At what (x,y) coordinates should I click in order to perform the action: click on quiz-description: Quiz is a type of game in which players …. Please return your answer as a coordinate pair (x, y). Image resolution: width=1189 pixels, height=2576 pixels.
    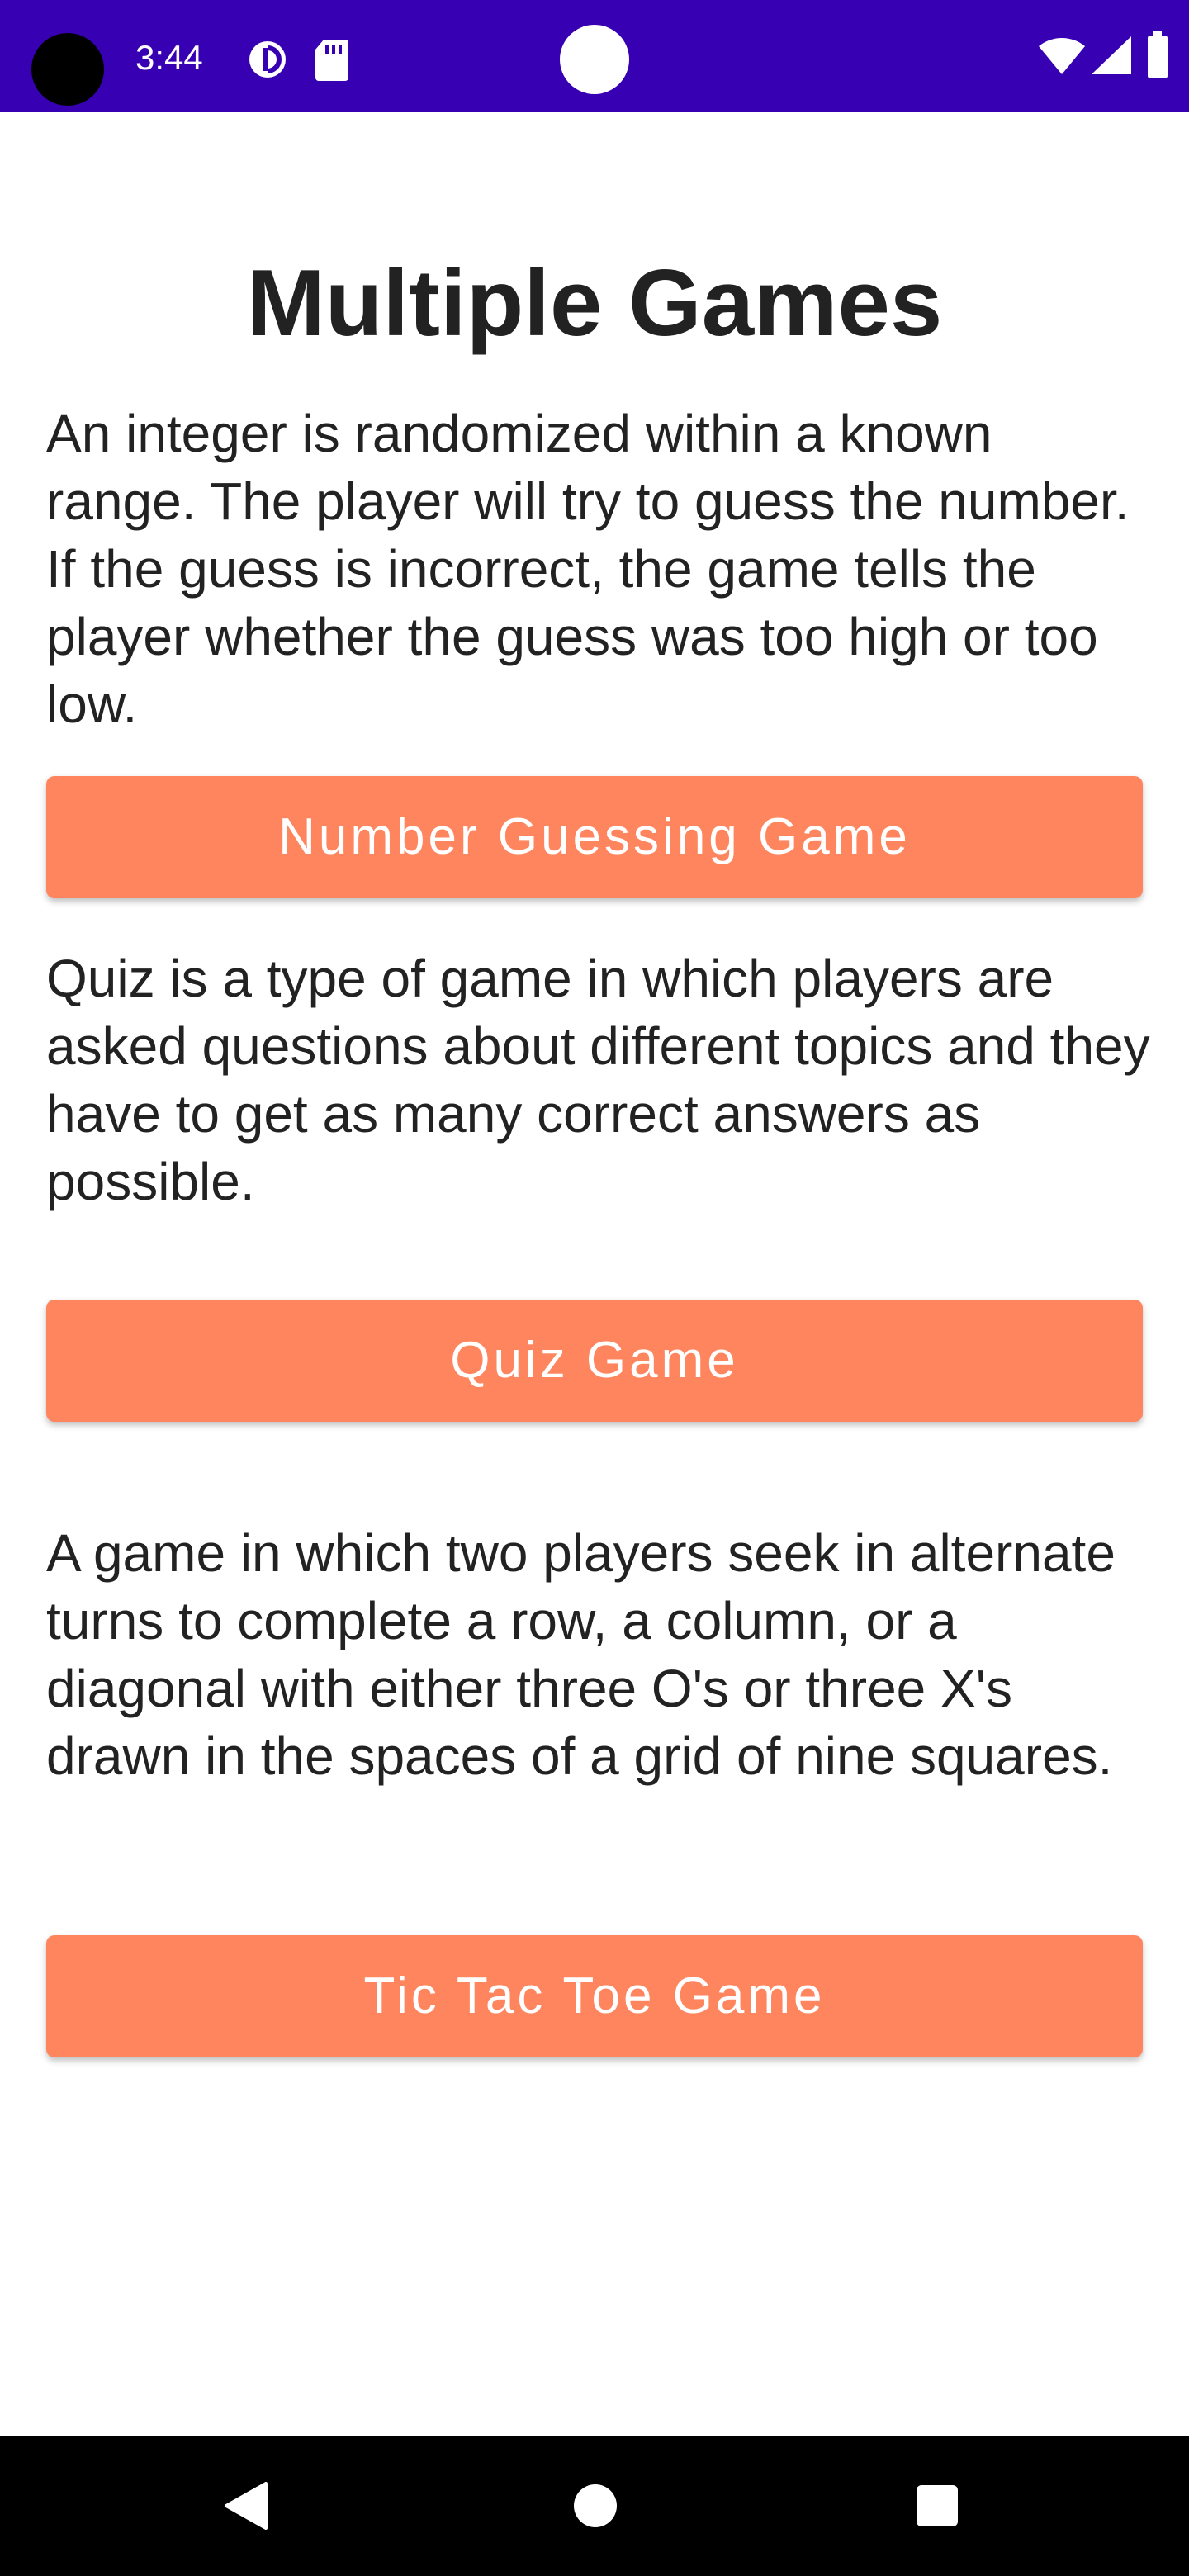
    Looking at the image, I should click on (598, 1080).